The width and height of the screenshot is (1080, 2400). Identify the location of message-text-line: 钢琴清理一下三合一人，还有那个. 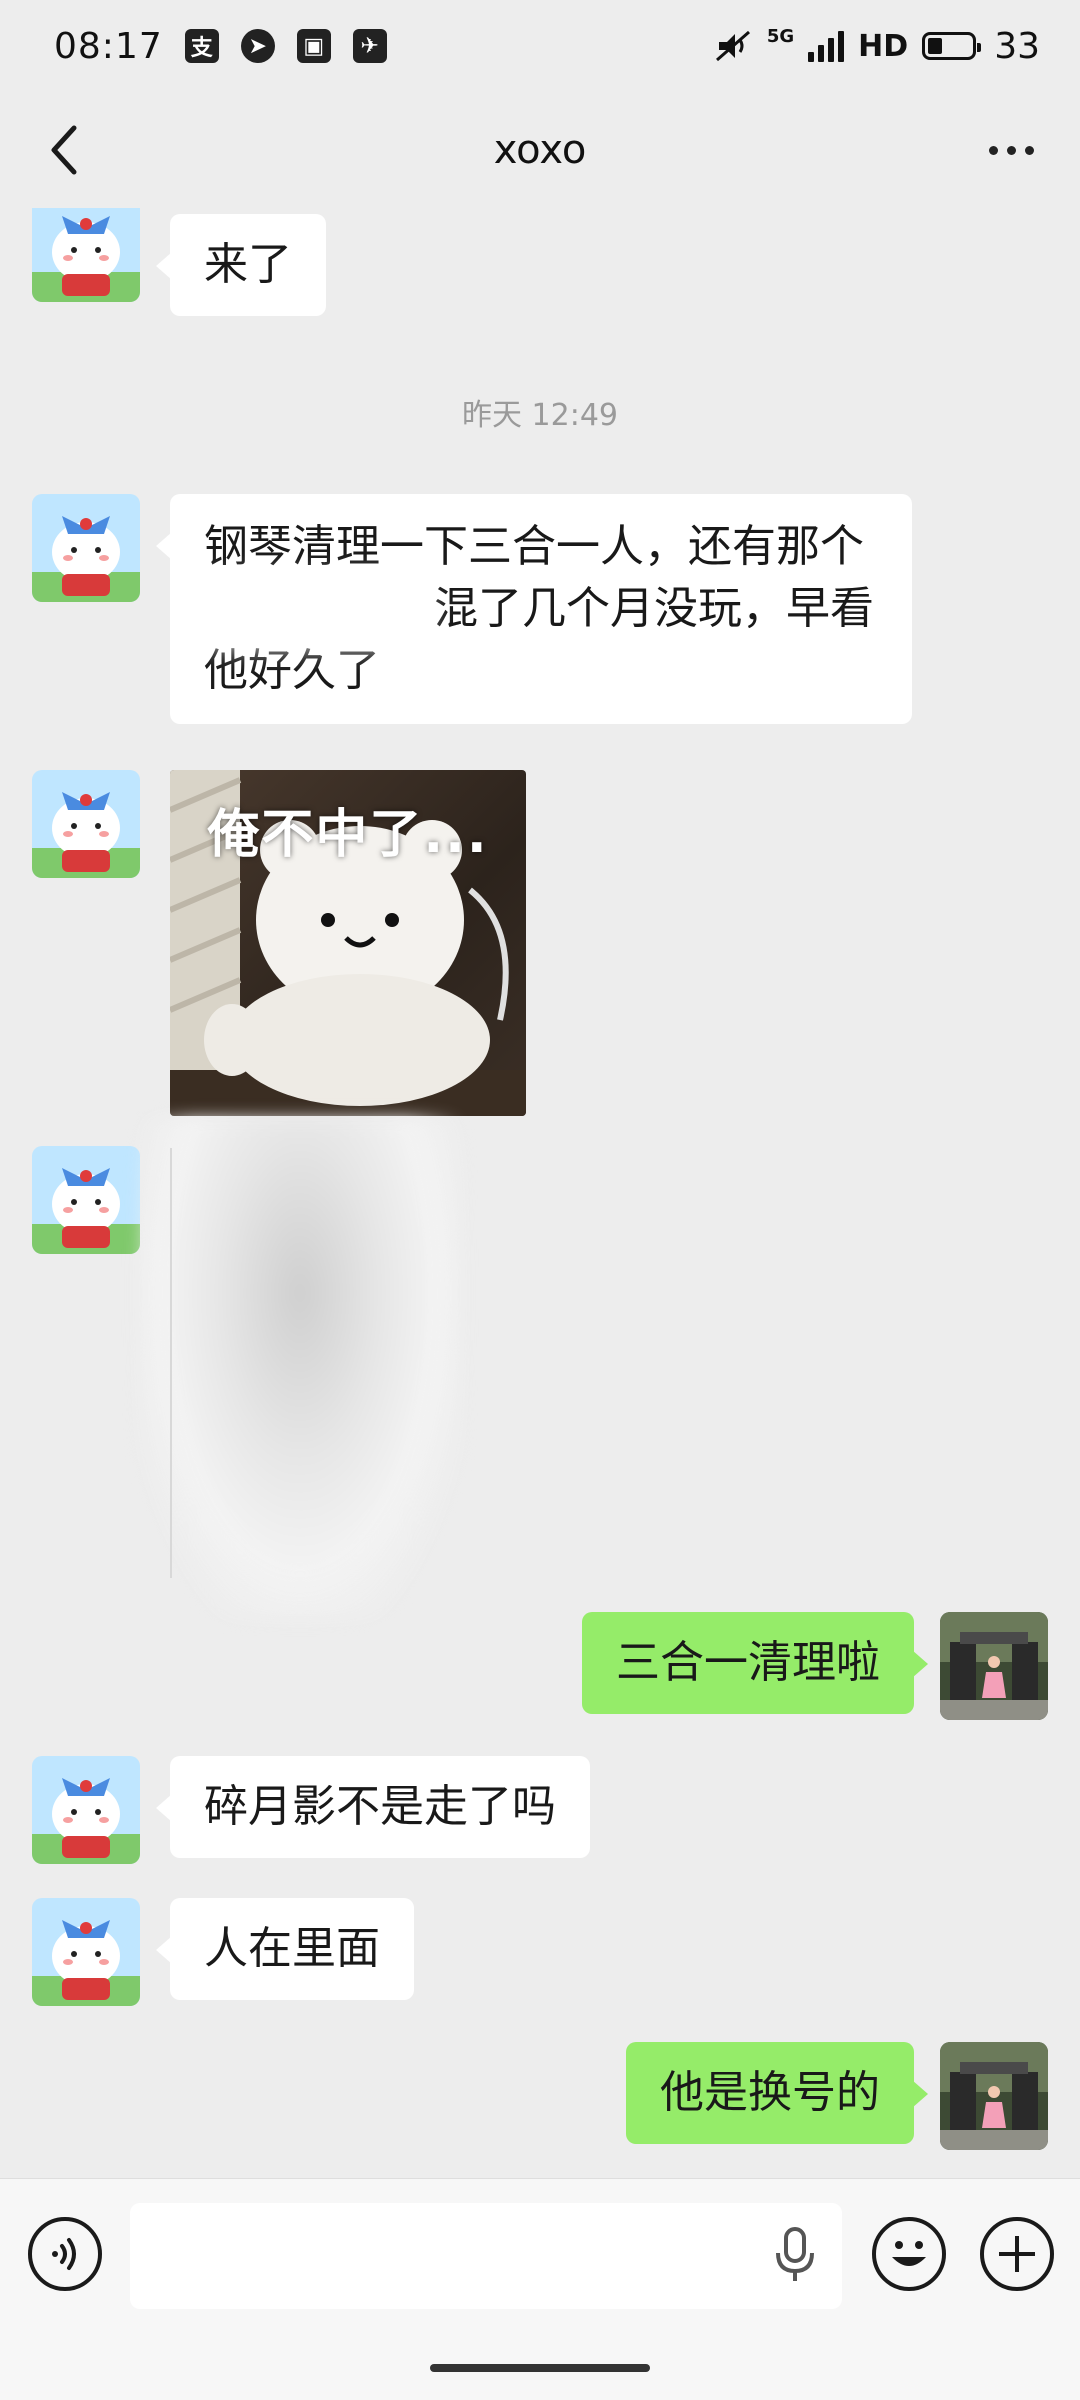
(534, 546).